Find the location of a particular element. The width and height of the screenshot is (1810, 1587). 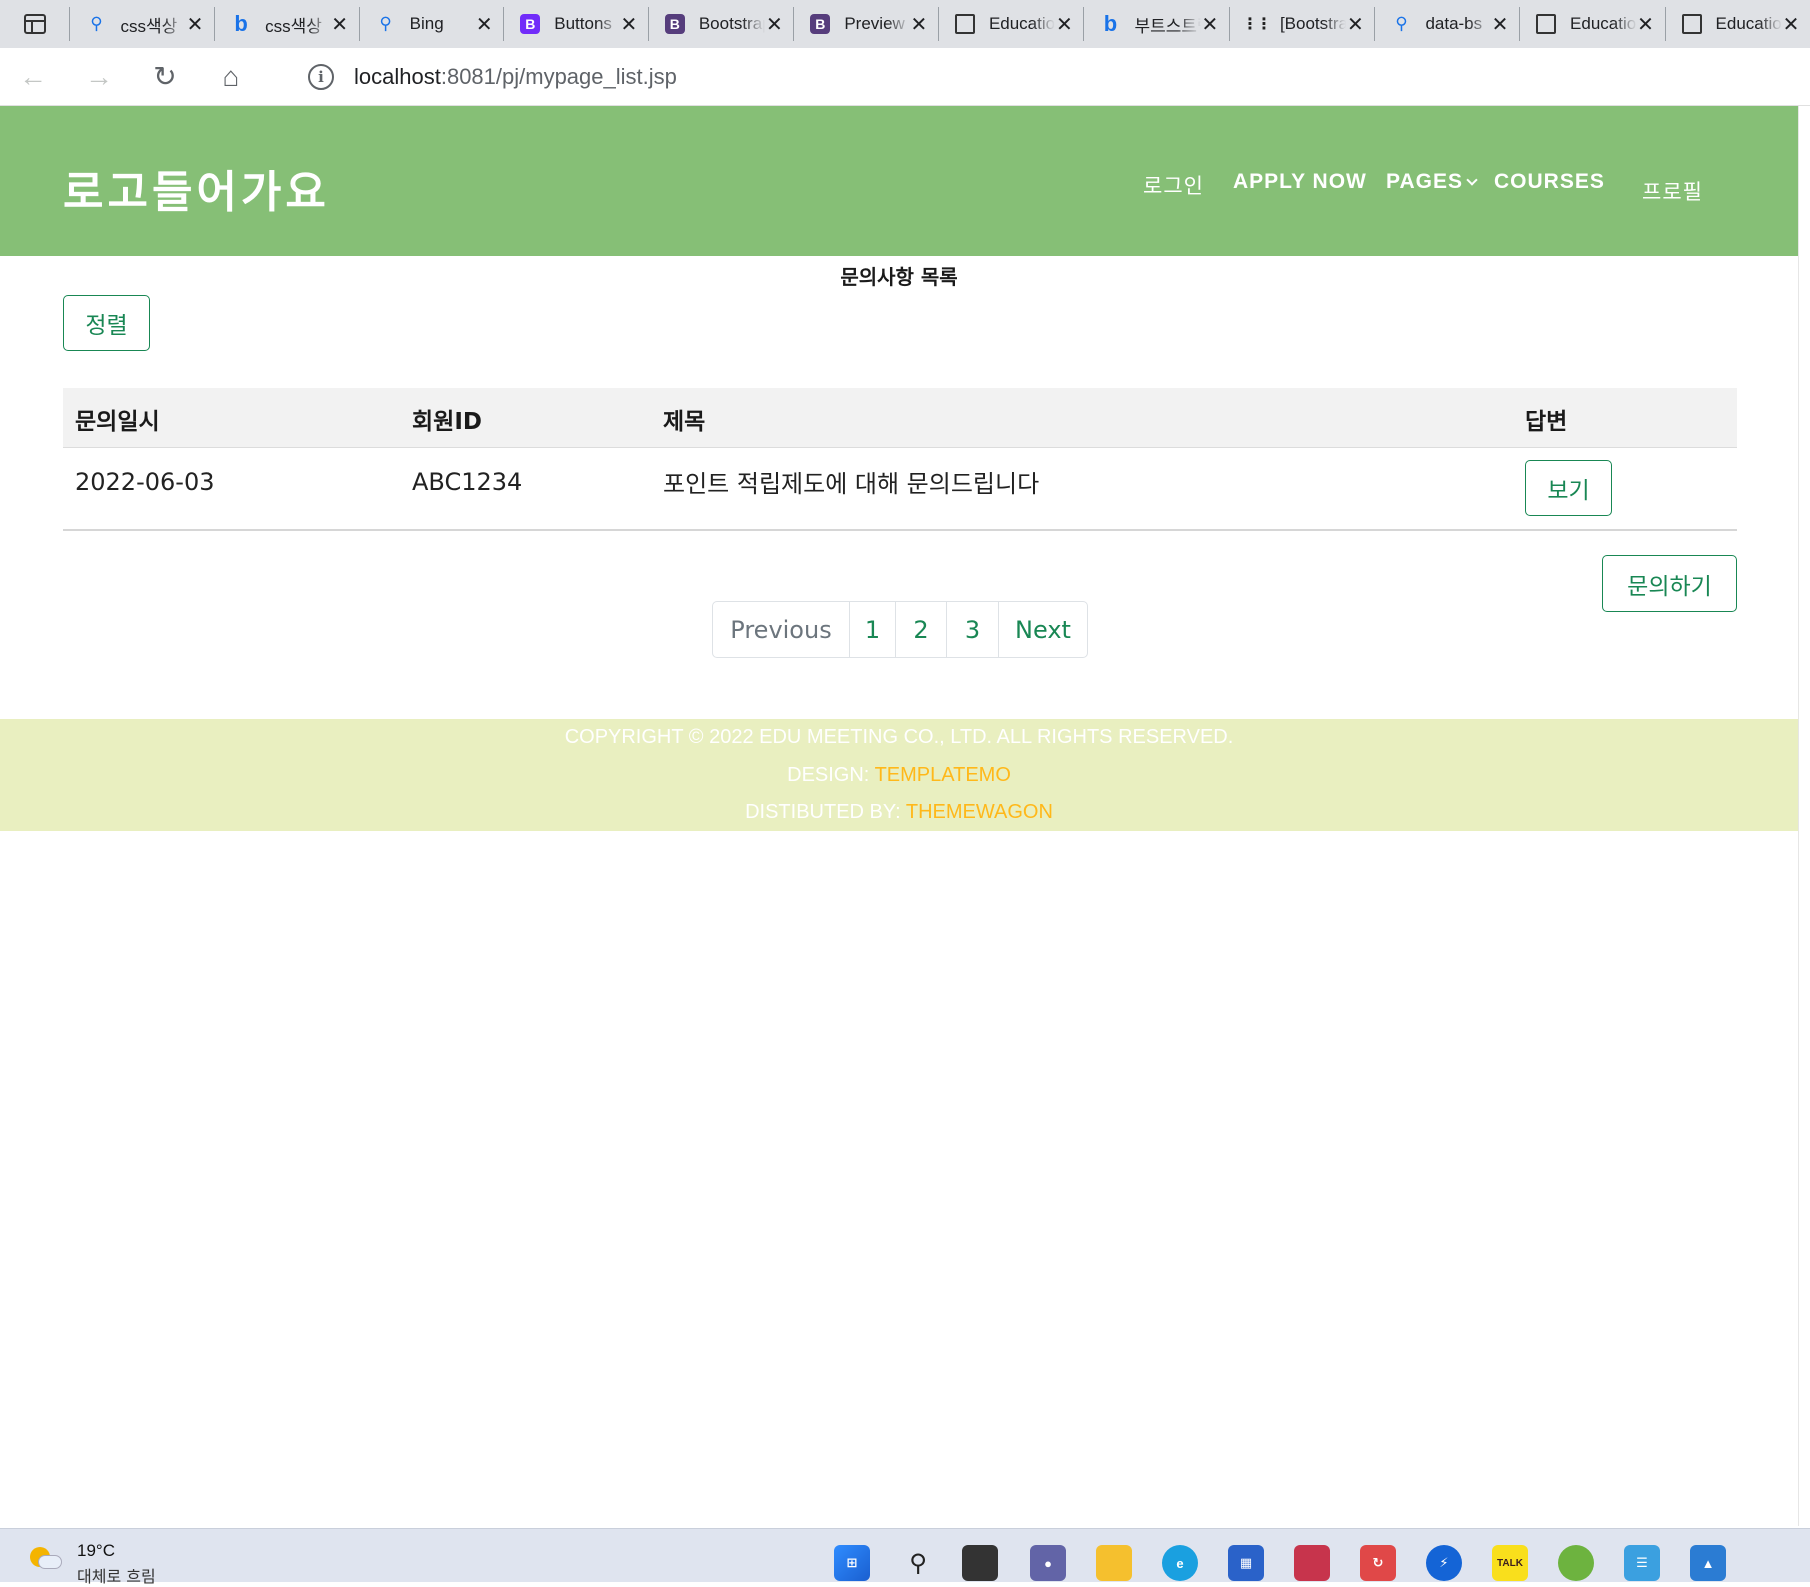

page-1: 1 is located at coordinates (872, 629).